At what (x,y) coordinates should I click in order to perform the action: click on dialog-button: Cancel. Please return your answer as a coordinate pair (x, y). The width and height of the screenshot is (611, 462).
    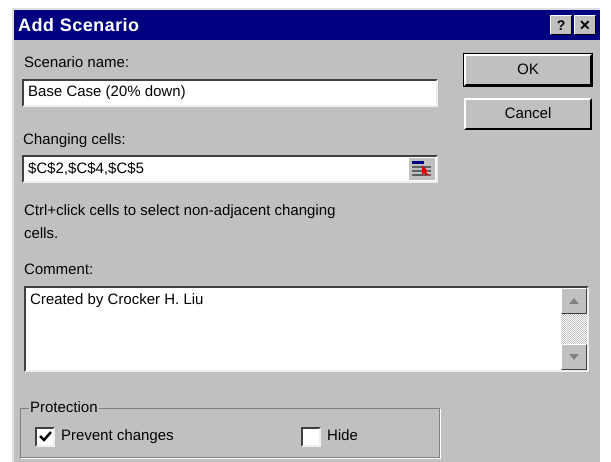
    Looking at the image, I should click on (528, 114).